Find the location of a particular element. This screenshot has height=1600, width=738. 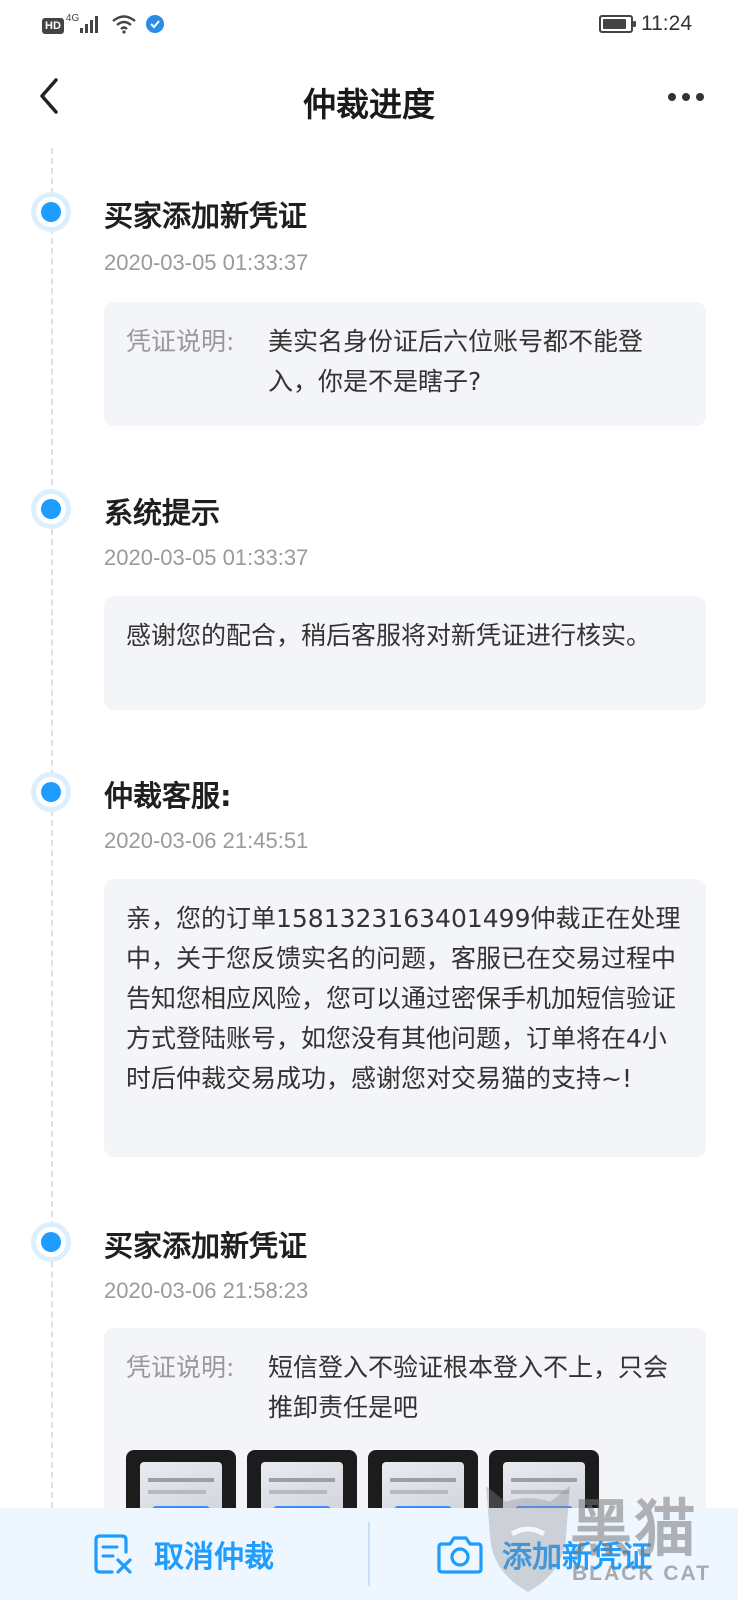

status-bar-right: 11:24 is located at coordinates (645, 24).